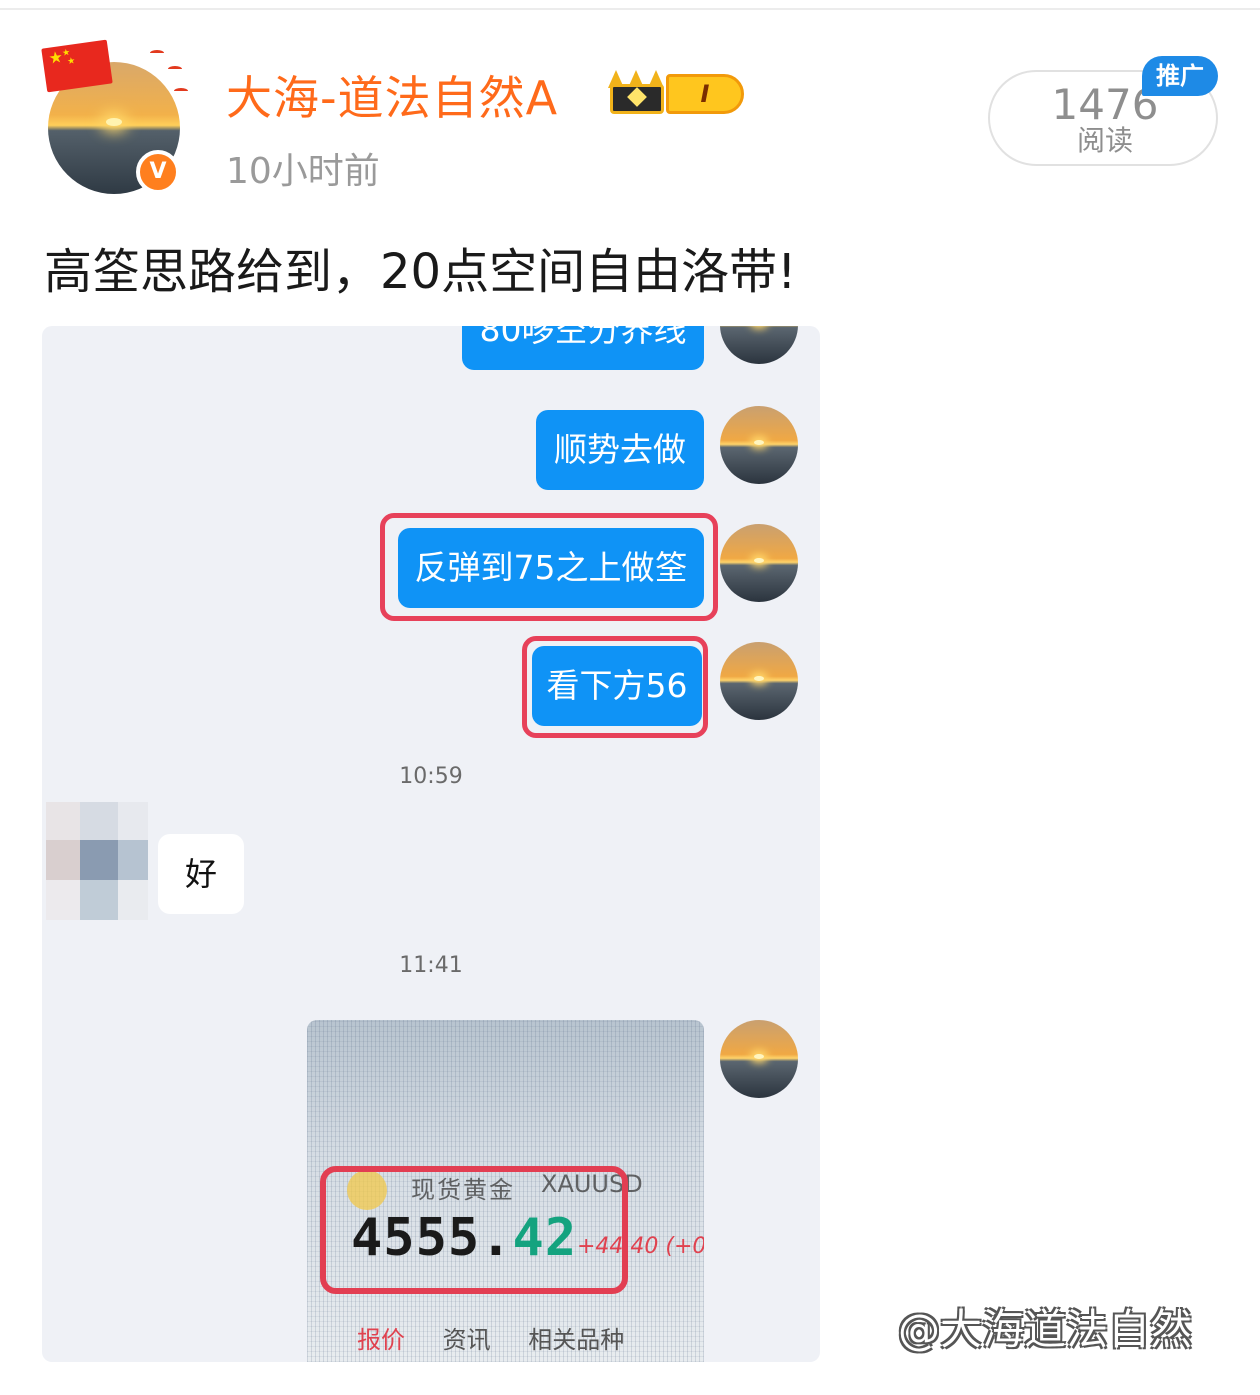  Describe the element at coordinates (165, 70) in the screenshot. I see `birds-decoration-icon` at that location.